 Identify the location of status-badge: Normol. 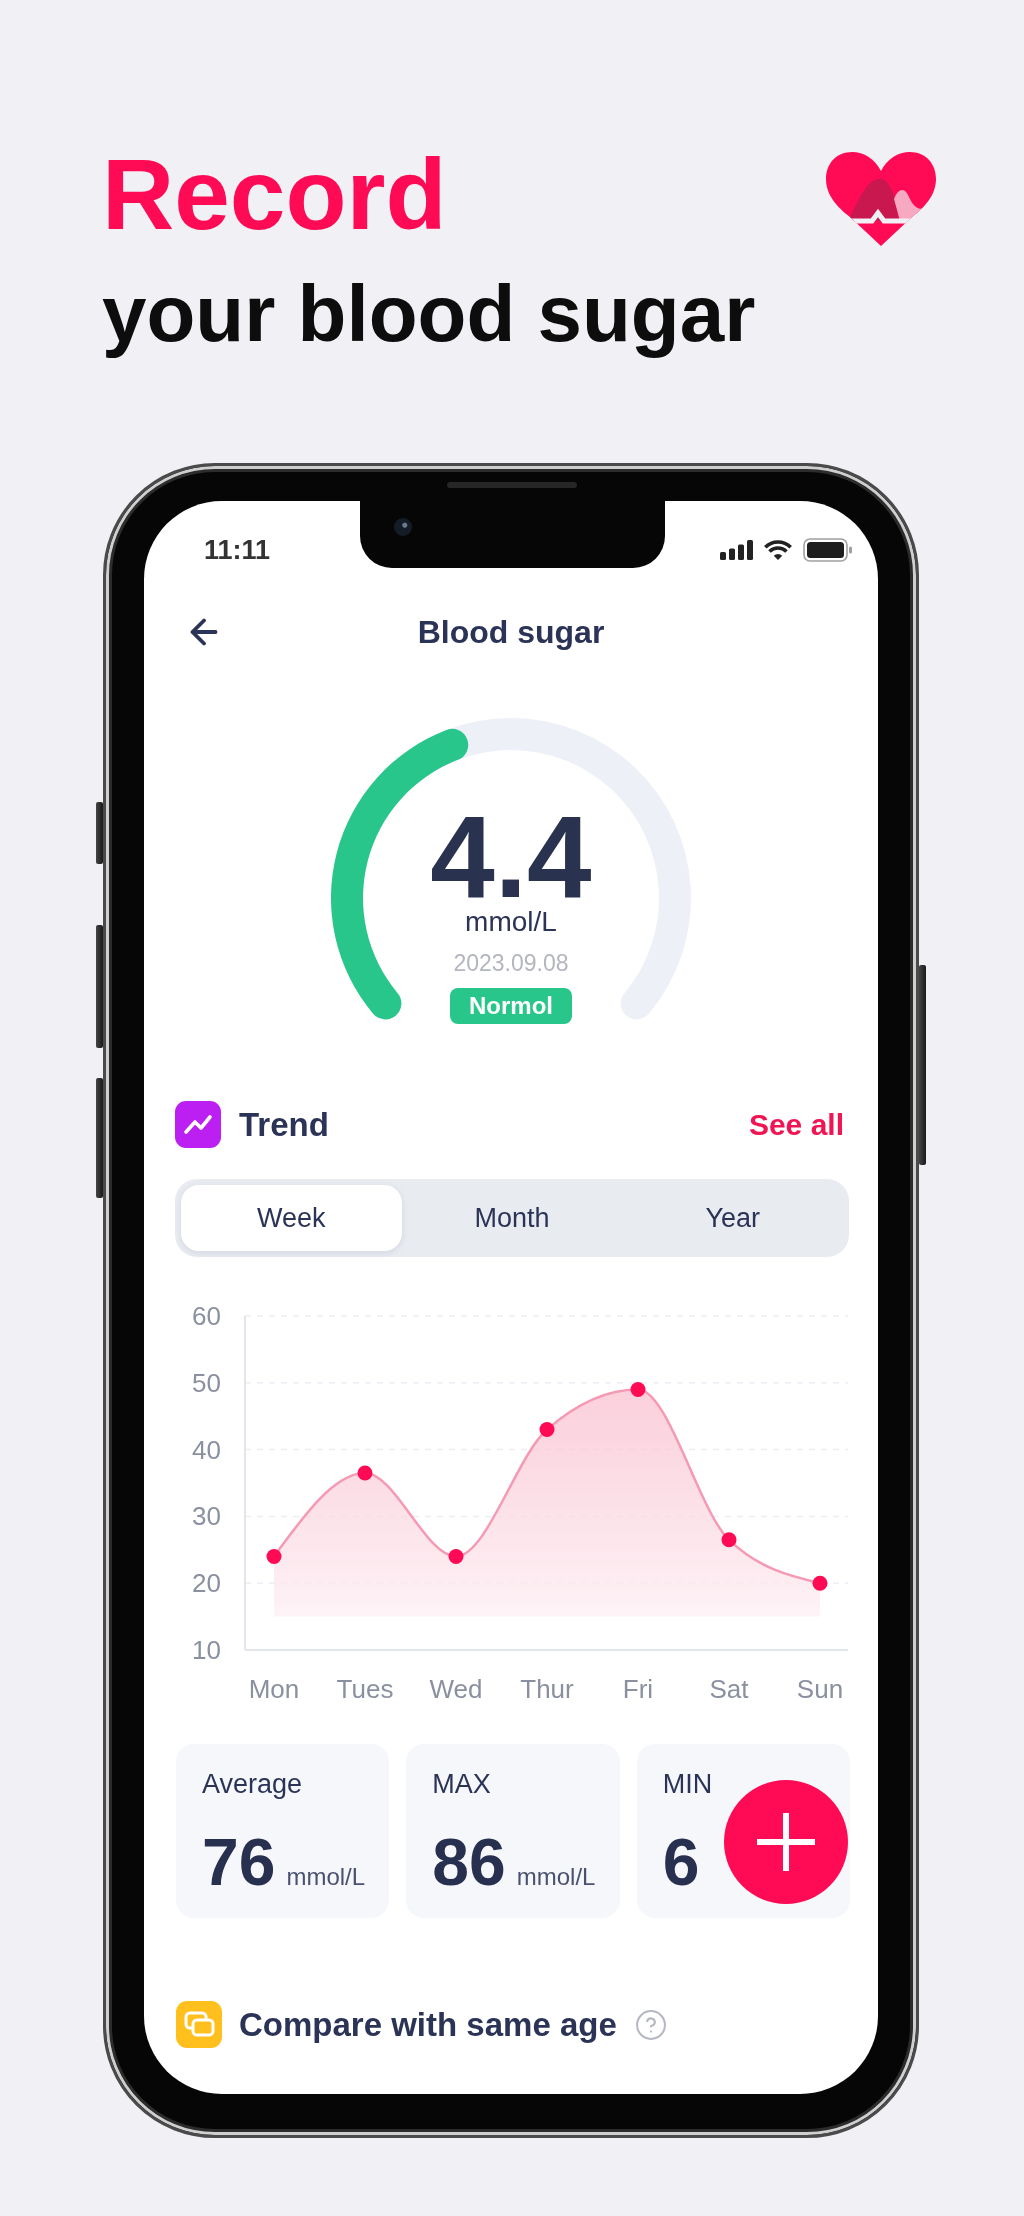
(511, 1006).